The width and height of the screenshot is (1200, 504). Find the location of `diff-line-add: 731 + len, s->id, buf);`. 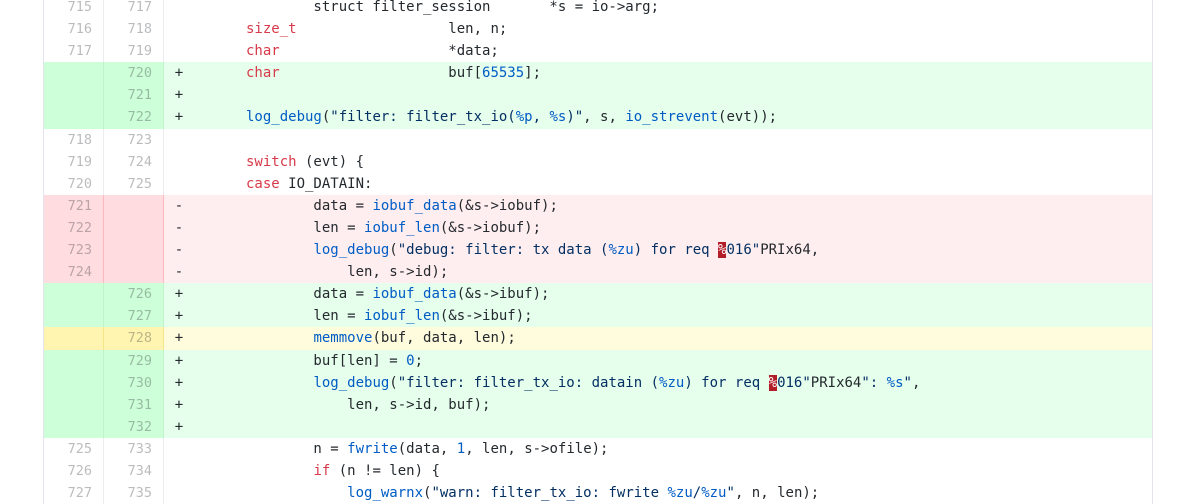

diff-line-add: 731 + len, s->id, buf); is located at coordinates (598, 404).